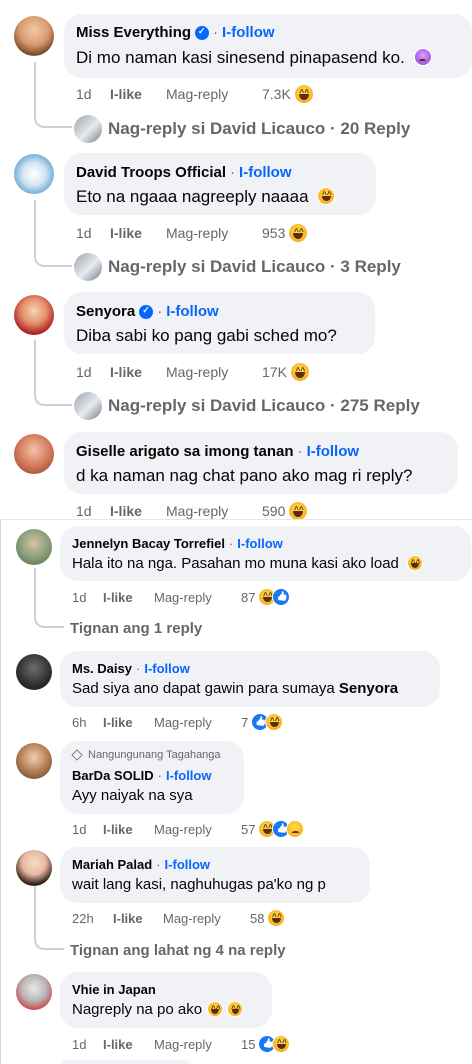 The image size is (472, 1064). Describe the element at coordinates (248, 829) in the screenshot. I see `reaction-count: 57` at that location.